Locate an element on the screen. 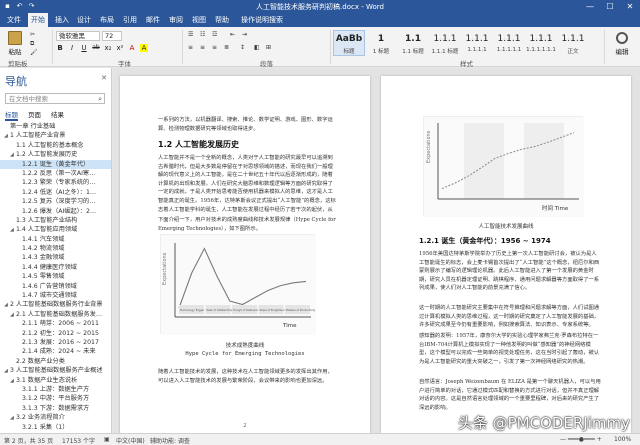  nav-heading-item: ◢ 1 人工智能产业背景 is located at coordinates (55, 135).